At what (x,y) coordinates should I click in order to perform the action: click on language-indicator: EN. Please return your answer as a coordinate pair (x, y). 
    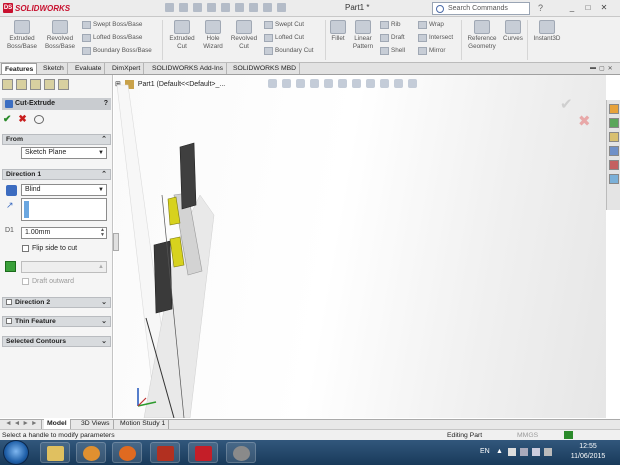
    Looking at the image, I should click on (485, 451).